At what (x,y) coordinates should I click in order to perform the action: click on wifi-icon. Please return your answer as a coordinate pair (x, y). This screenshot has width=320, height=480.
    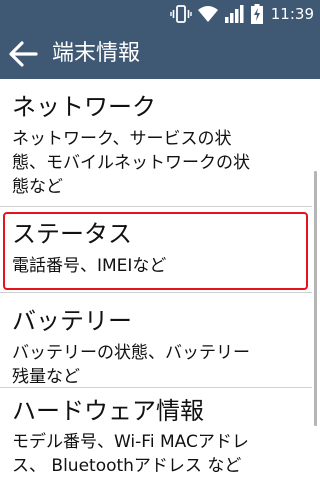
    Looking at the image, I should click on (208, 14).